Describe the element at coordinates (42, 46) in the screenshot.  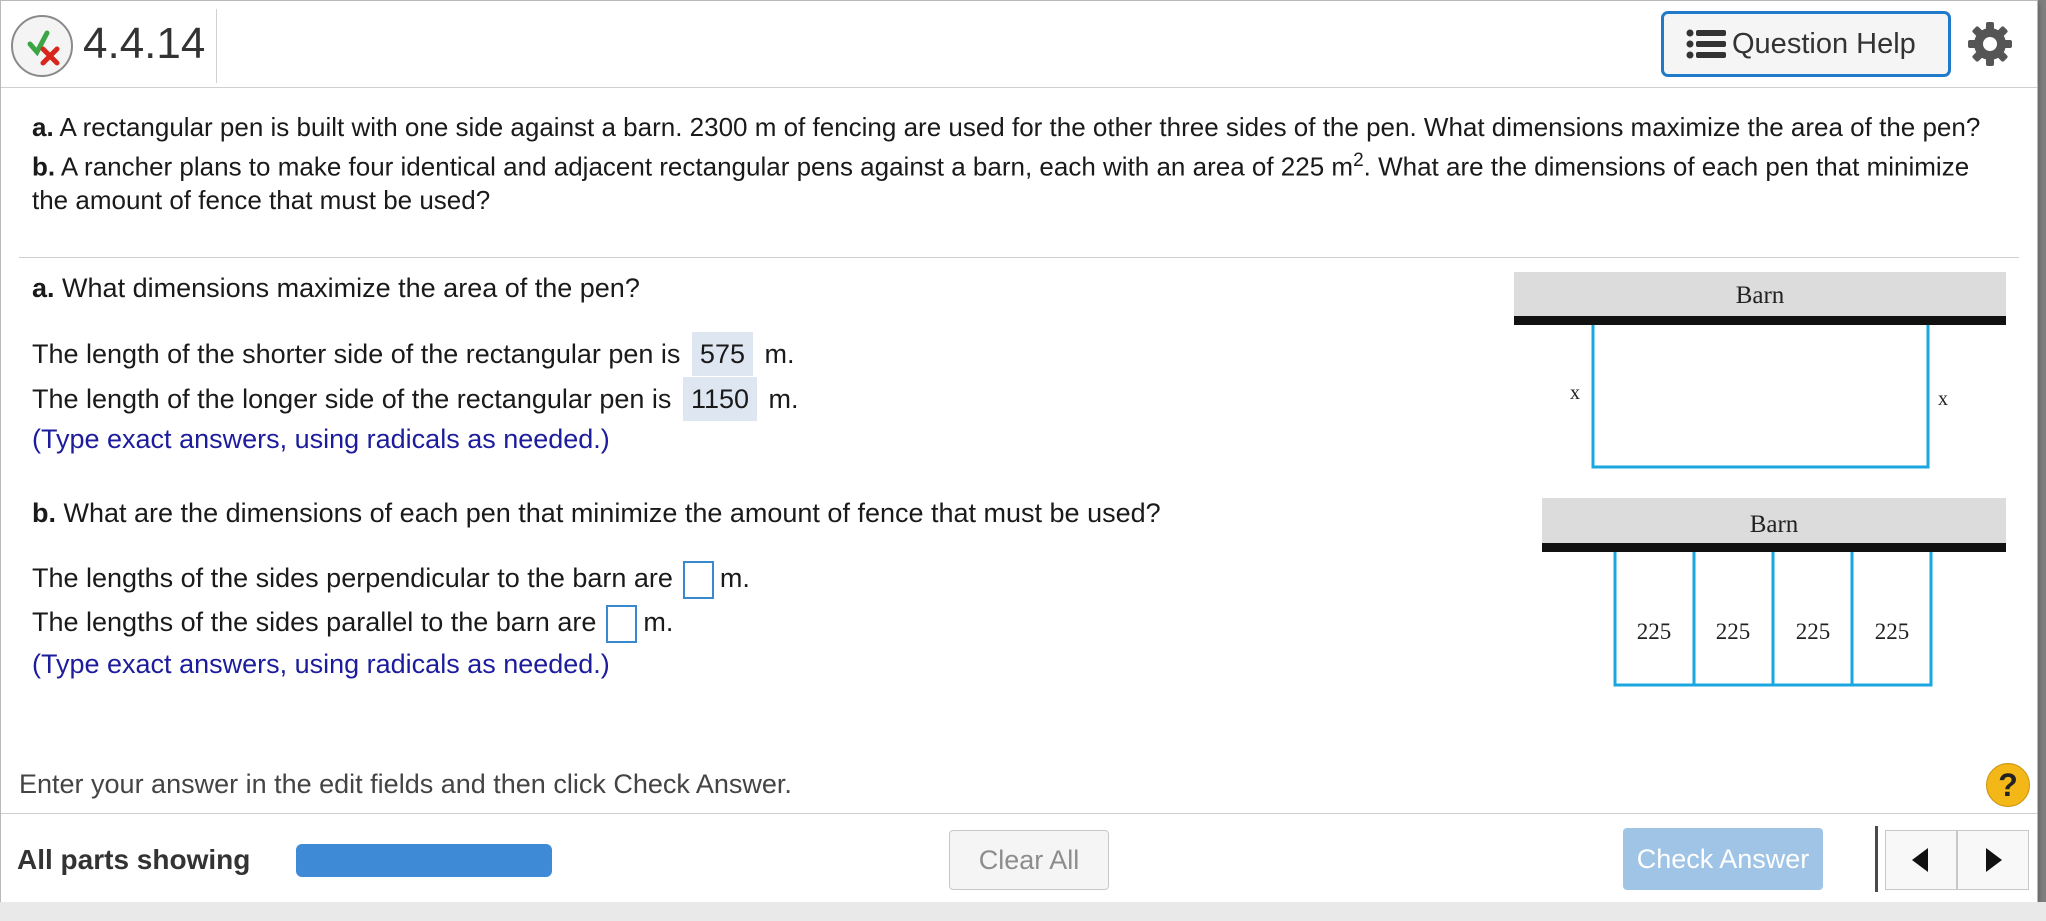
I see `partial-correct-icon` at that location.